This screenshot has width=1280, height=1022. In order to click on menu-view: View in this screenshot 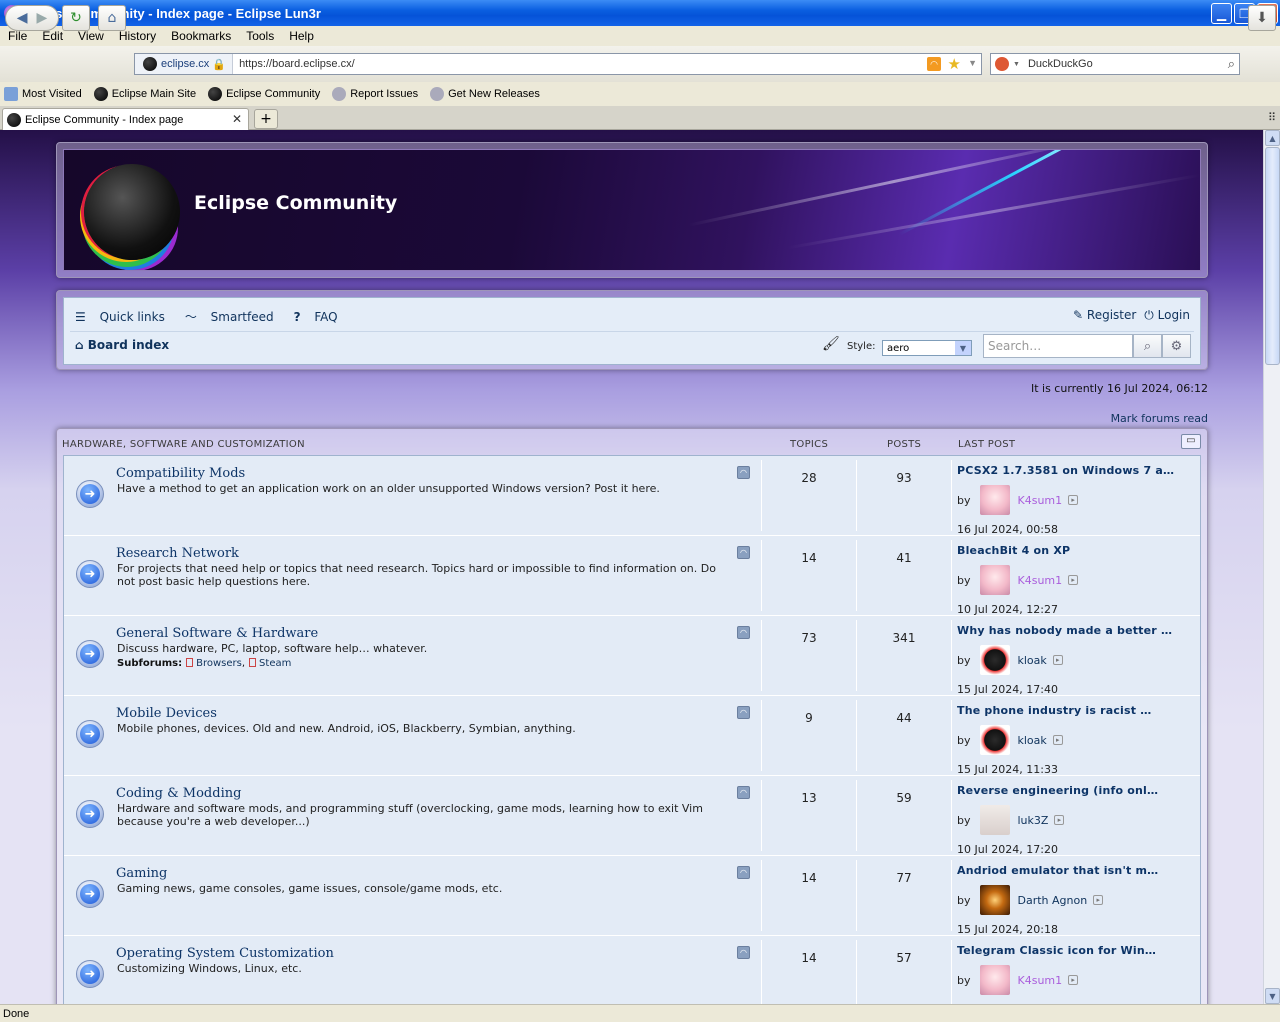, I will do `click(90, 36)`.